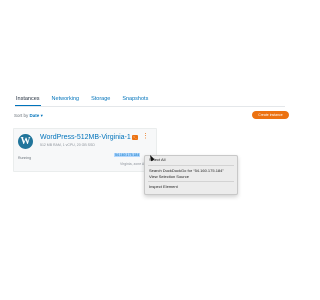 Image resolution: width=320 pixels, height=300 pixels. What do you see at coordinates (270, 115) in the screenshot?
I see `create-instance-button: Create instance` at bounding box center [270, 115].